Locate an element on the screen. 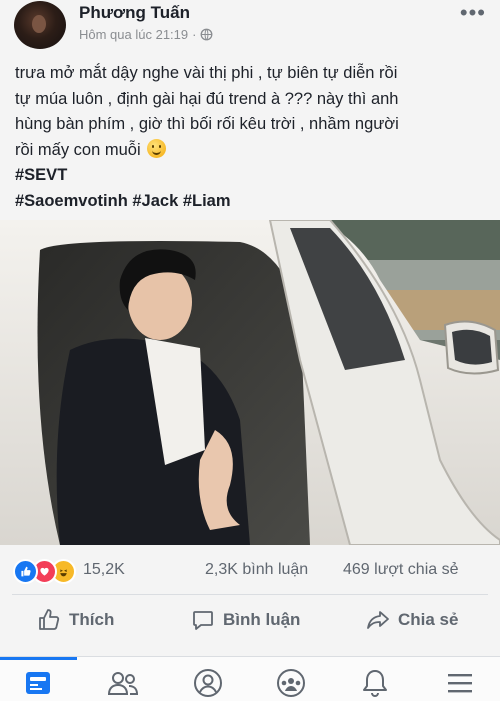  share-button-label: Chia sẻ is located at coordinates (428, 619).